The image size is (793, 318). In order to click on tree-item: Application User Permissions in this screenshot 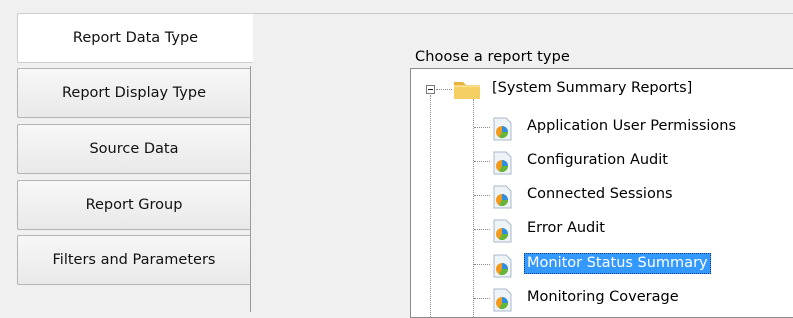, I will do `click(601, 127)`.